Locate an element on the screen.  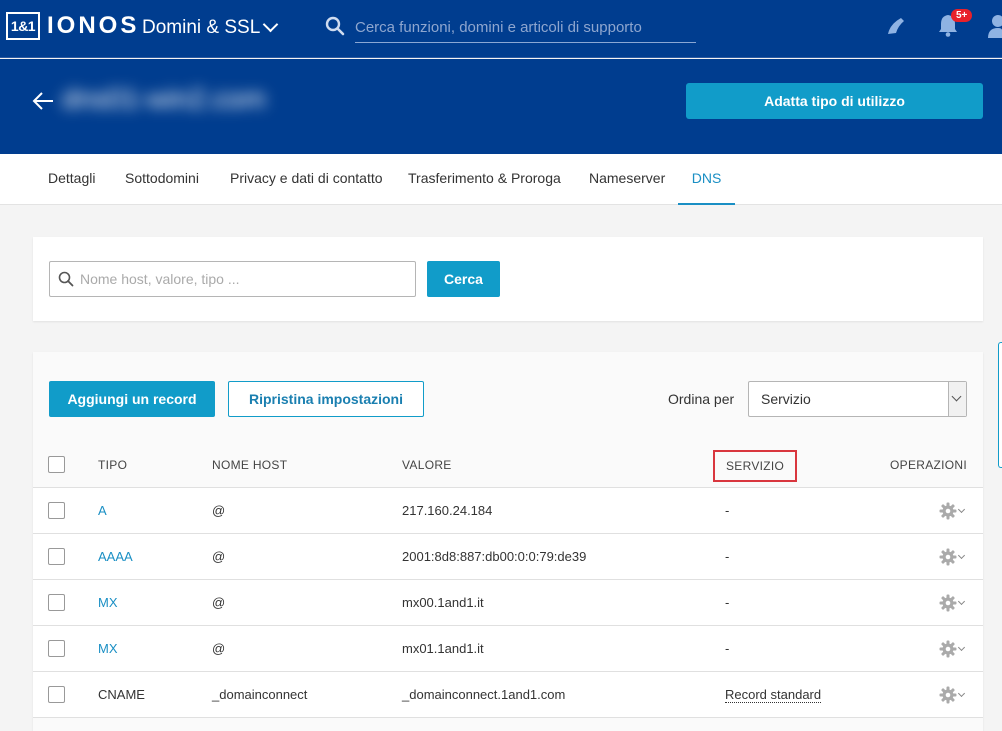
global-search is located at coordinates (511, 28).